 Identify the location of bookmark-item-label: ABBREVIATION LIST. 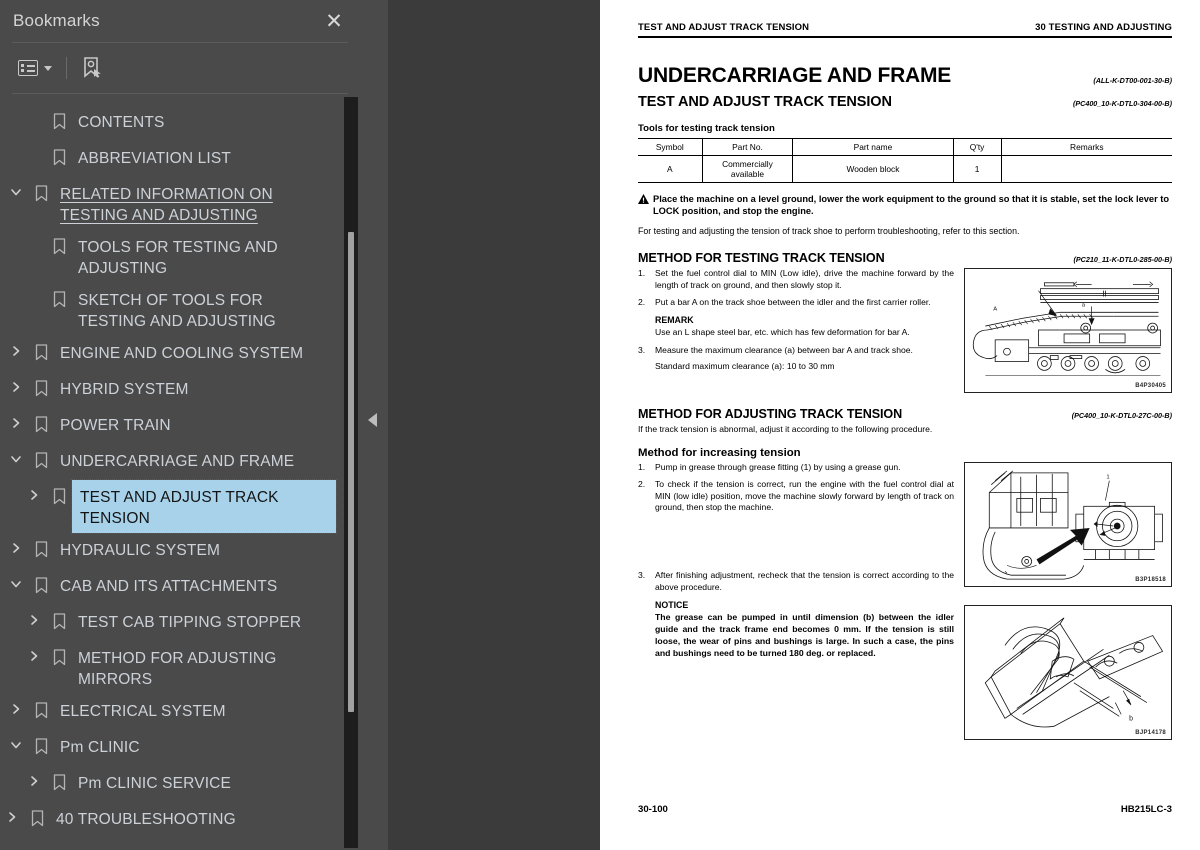
(154, 158).